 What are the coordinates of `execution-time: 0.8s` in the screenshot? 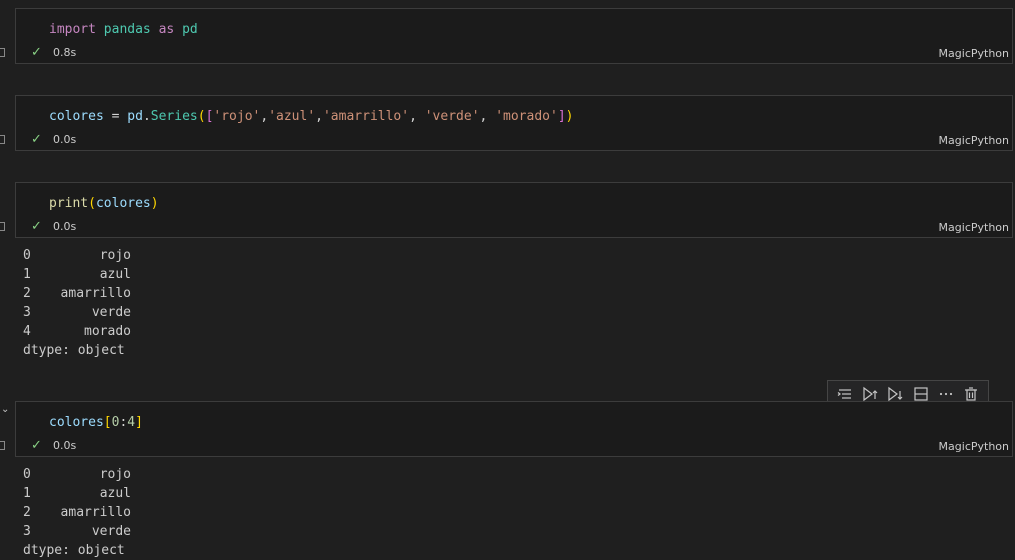 It's located at (65, 52).